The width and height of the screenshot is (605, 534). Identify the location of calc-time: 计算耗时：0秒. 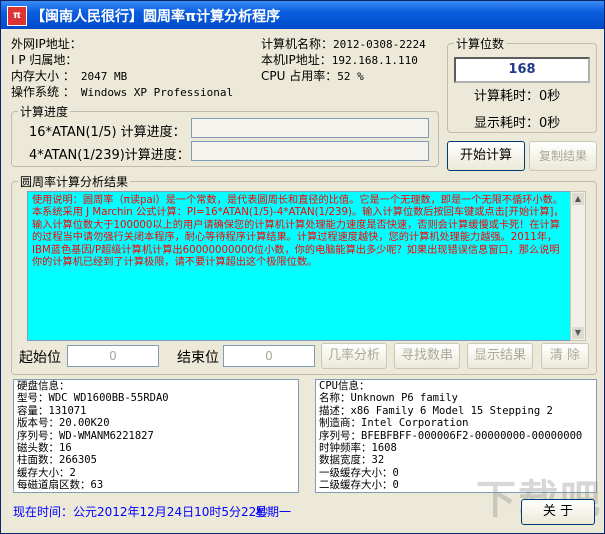
(517, 96).